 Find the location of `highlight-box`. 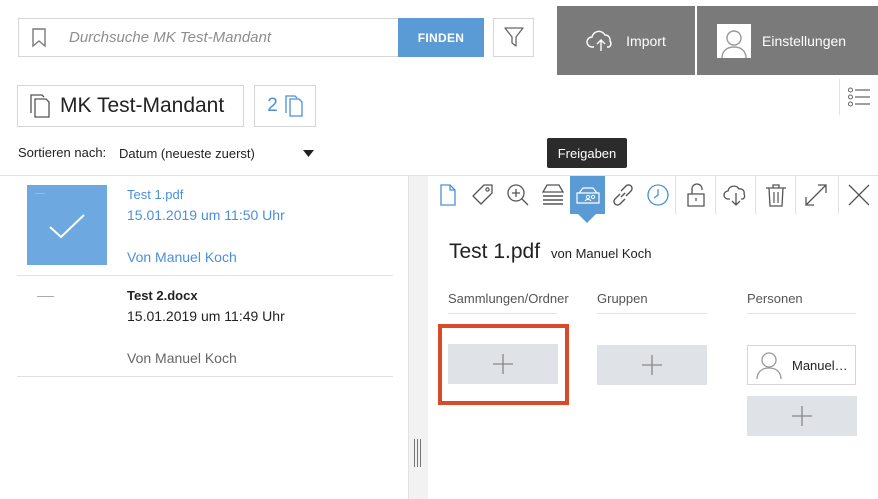

highlight-box is located at coordinates (503, 364).